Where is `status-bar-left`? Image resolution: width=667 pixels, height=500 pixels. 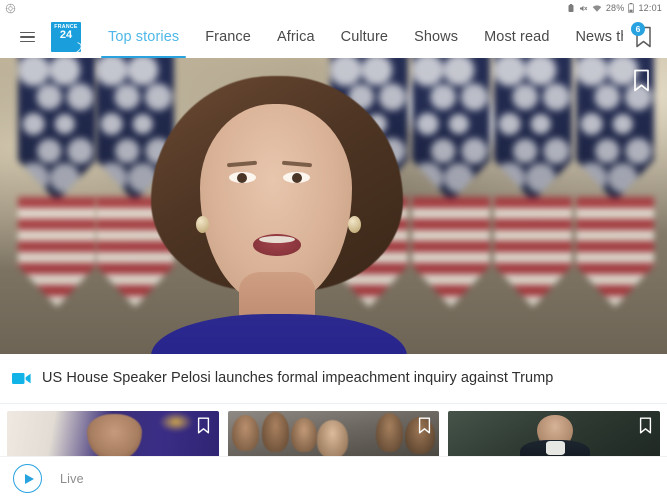
status-bar-left is located at coordinates (10, 8).